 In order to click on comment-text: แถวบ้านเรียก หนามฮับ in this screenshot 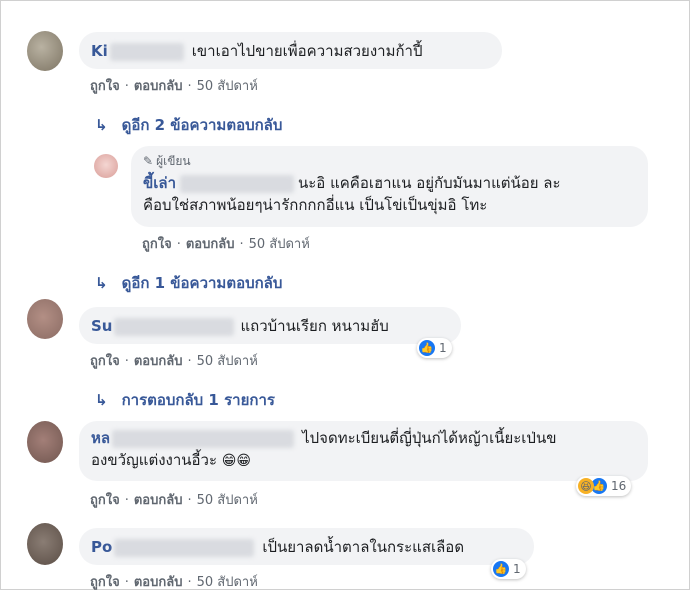, I will do `click(314, 326)`.